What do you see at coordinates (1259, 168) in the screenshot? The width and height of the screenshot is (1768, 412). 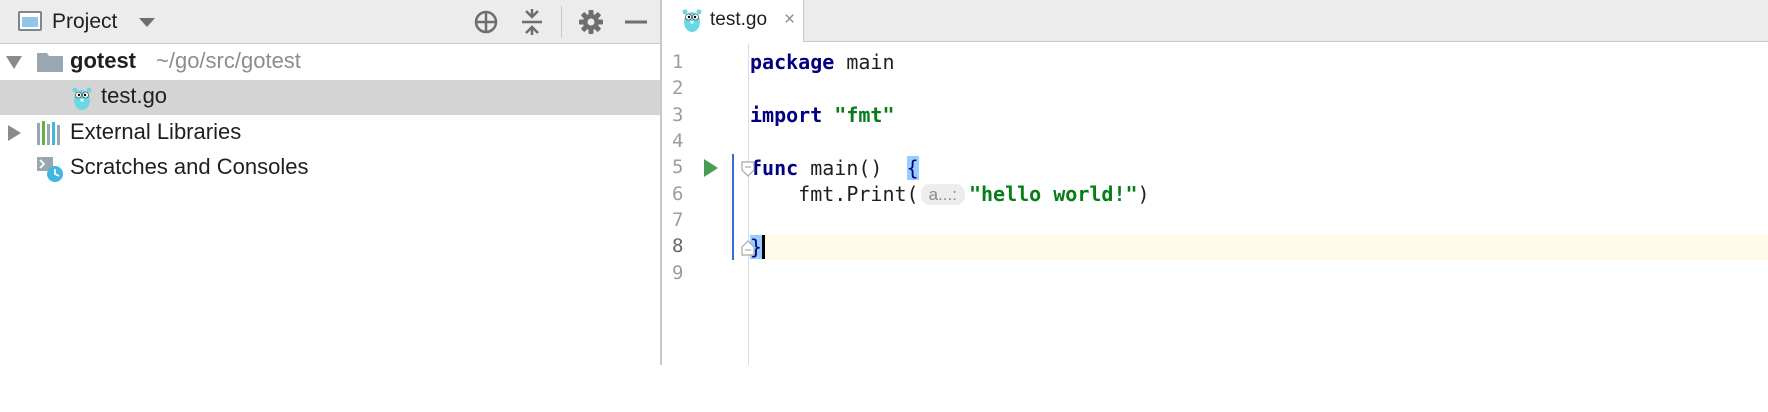 I see `code-line-5: func main() {` at bounding box center [1259, 168].